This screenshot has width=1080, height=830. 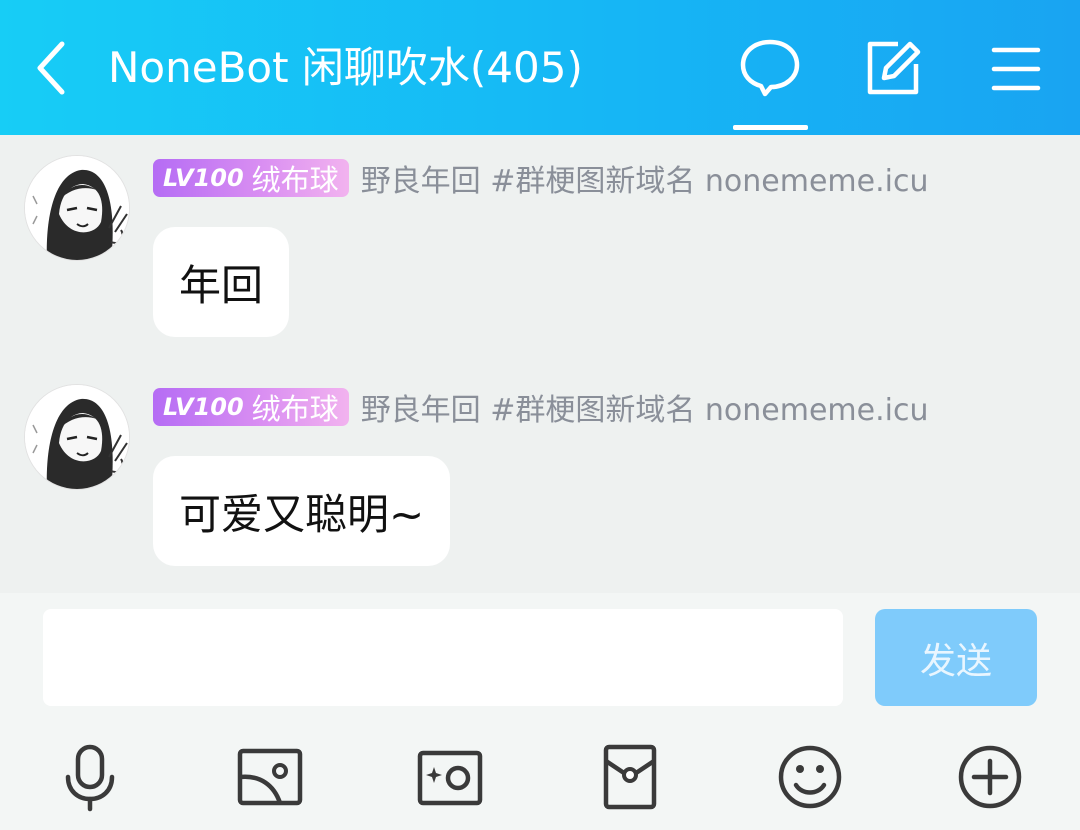 I want to click on menu-icon, so click(x=1016, y=68).